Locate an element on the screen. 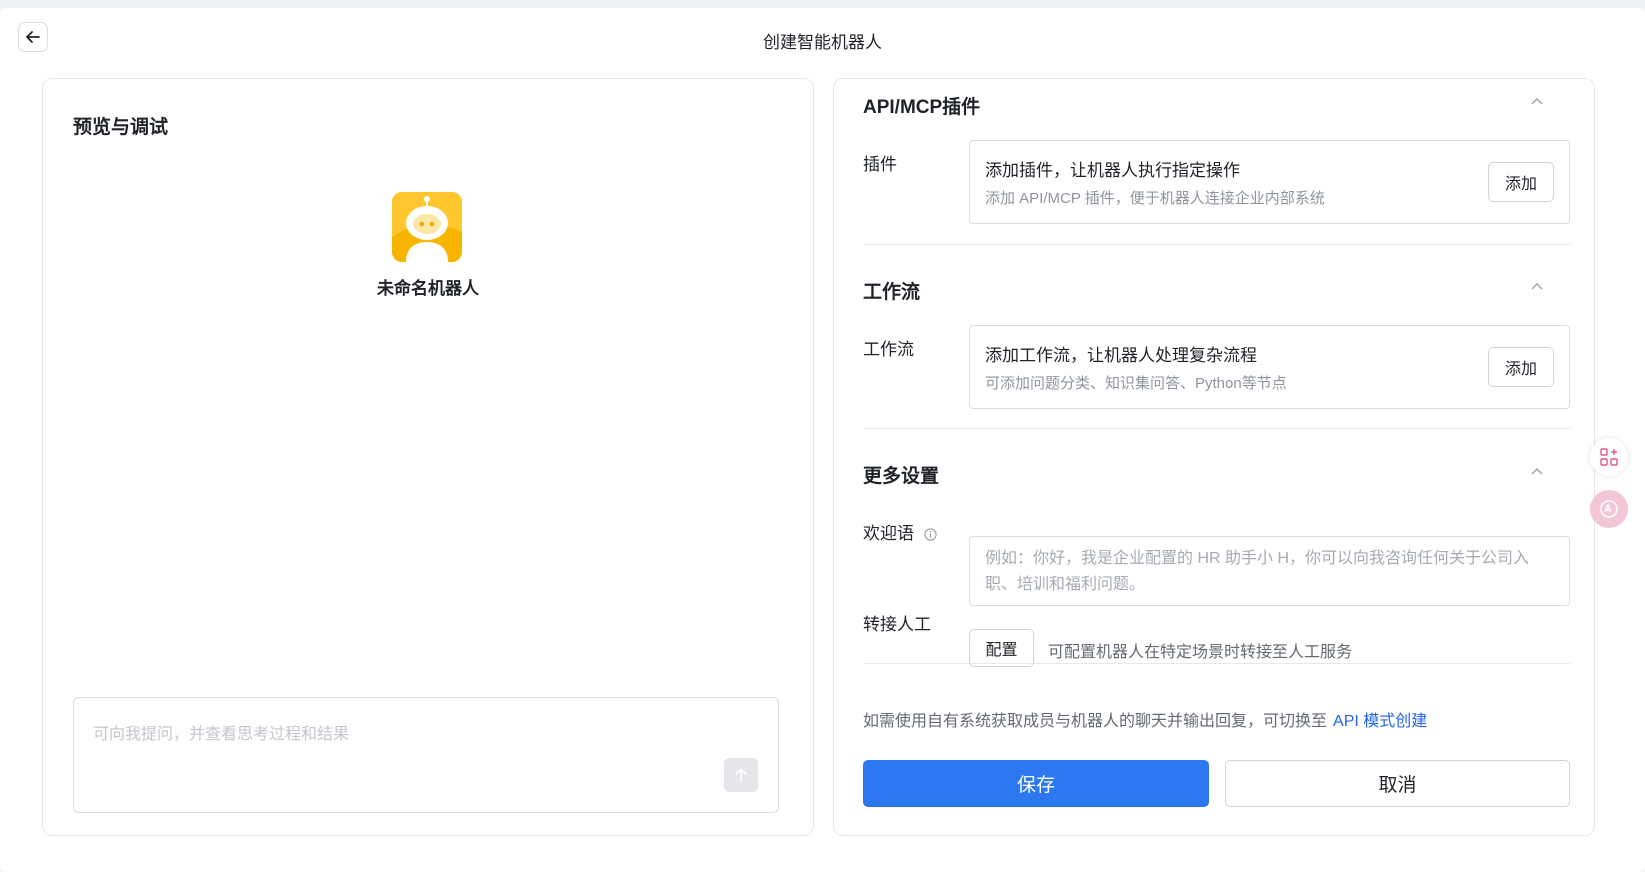  apps-grid-button is located at coordinates (1609, 457).